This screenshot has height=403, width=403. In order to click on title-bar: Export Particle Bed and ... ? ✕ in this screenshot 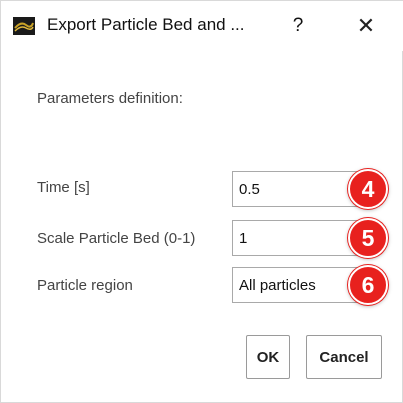, I will do `click(202, 26)`.